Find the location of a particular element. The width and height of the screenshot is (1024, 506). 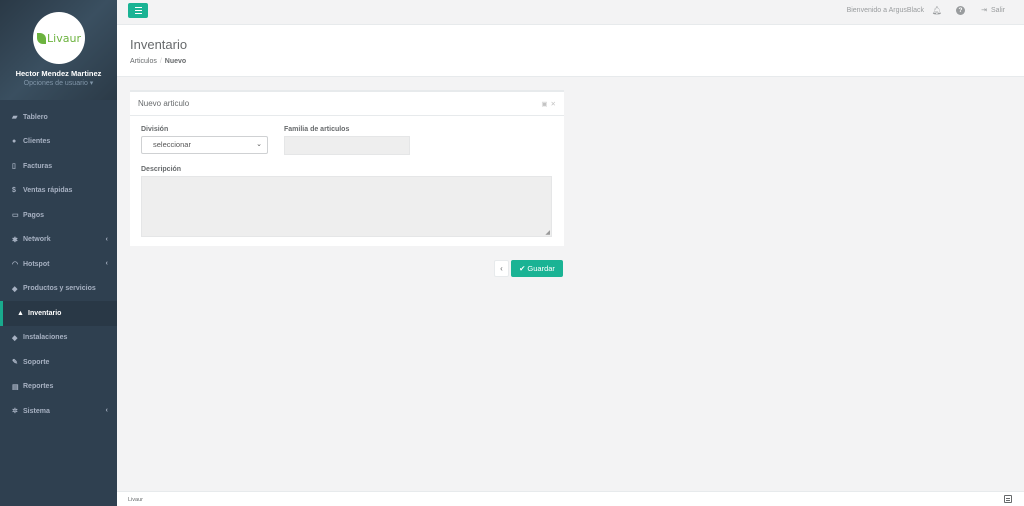

sidebar-item-inventario: ▲ Inventario is located at coordinates (58, 313).